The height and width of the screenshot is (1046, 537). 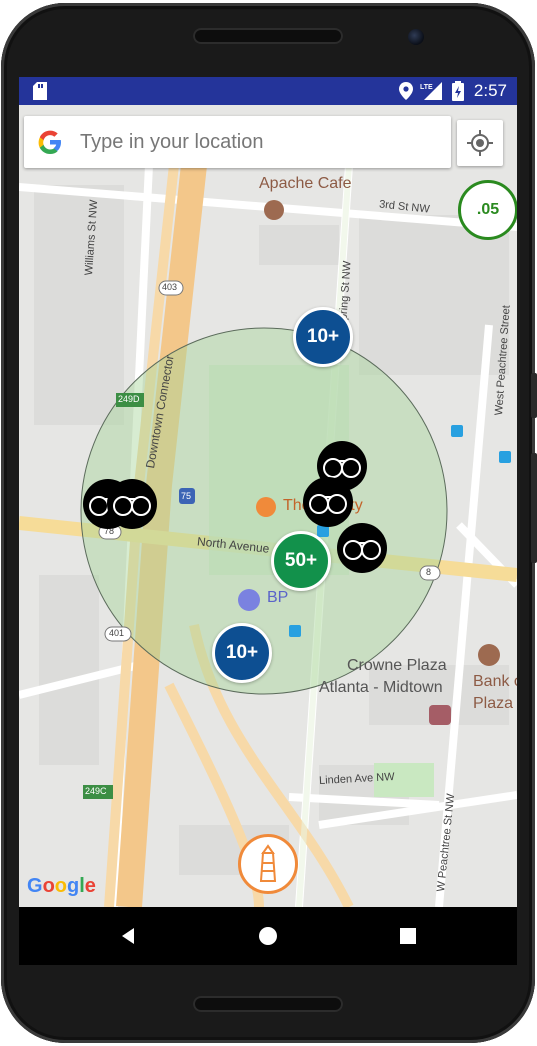 I want to click on map-label-atlanta-midtown: Atlanta - Midtown, so click(x=381, y=687).